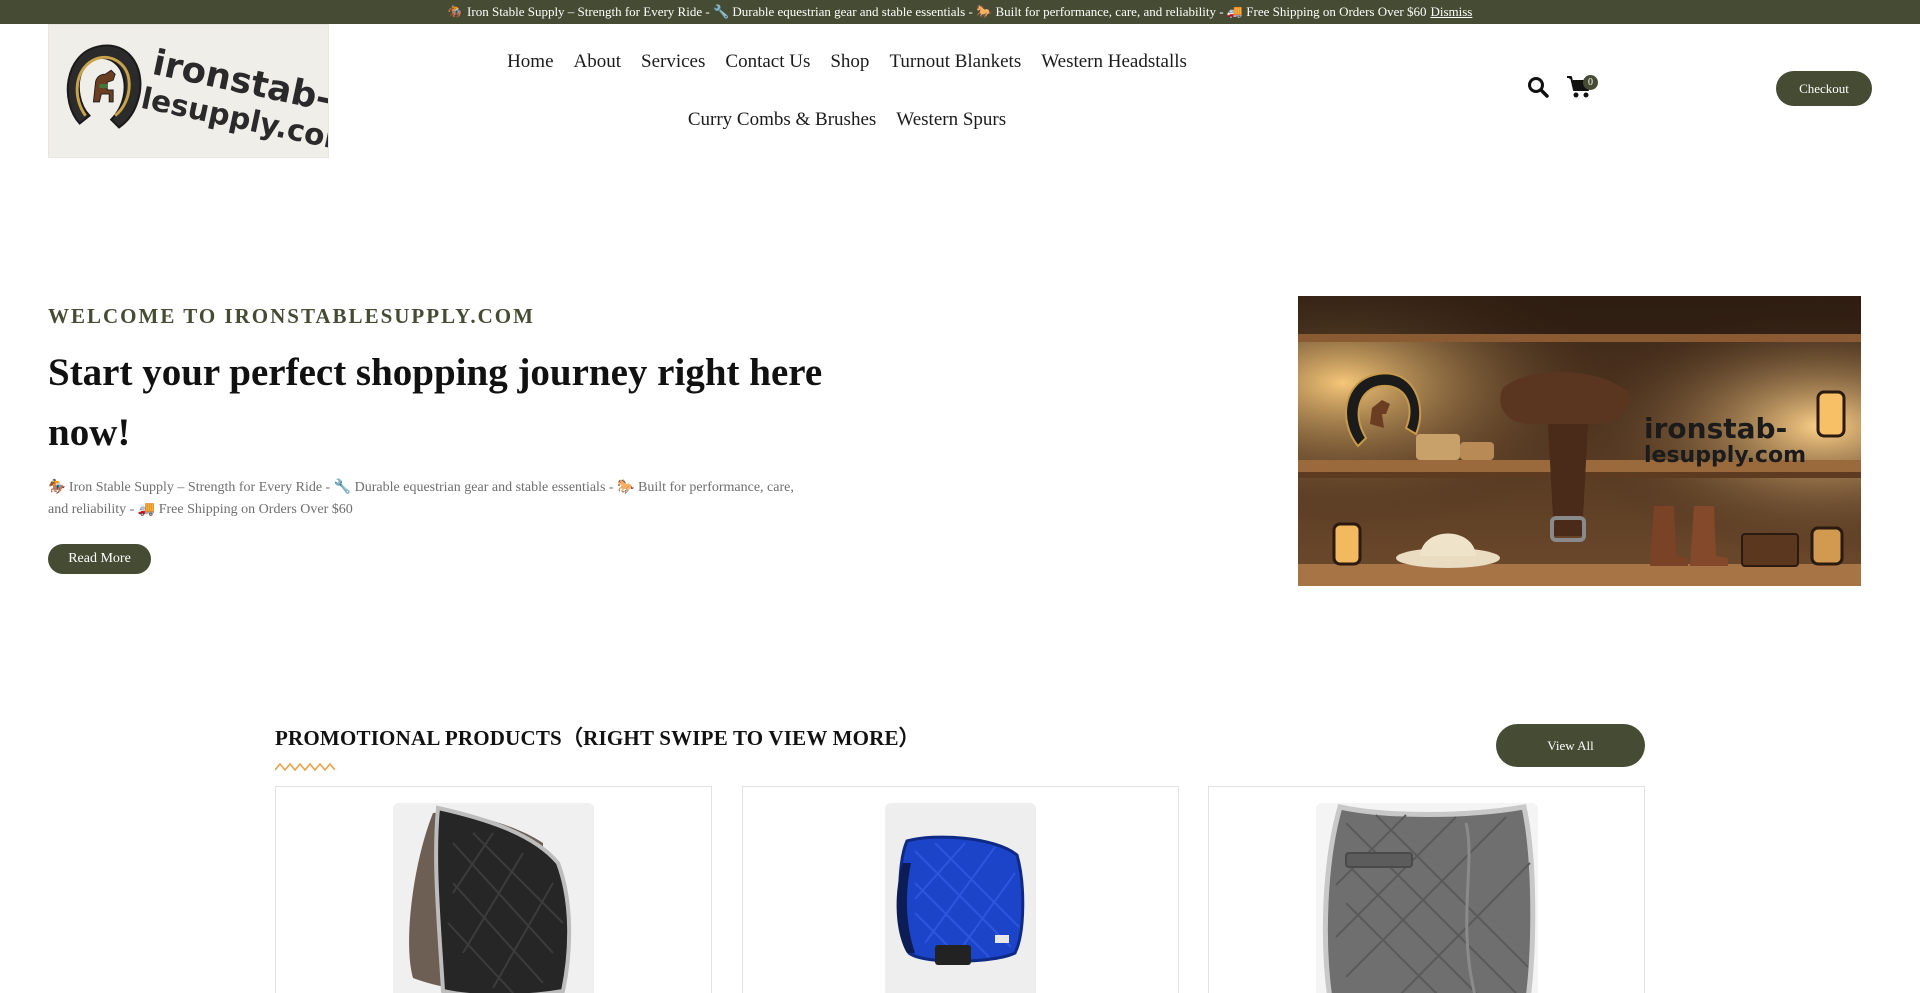  I want to click on cart-count-badge: 0, so click(1590, 82).